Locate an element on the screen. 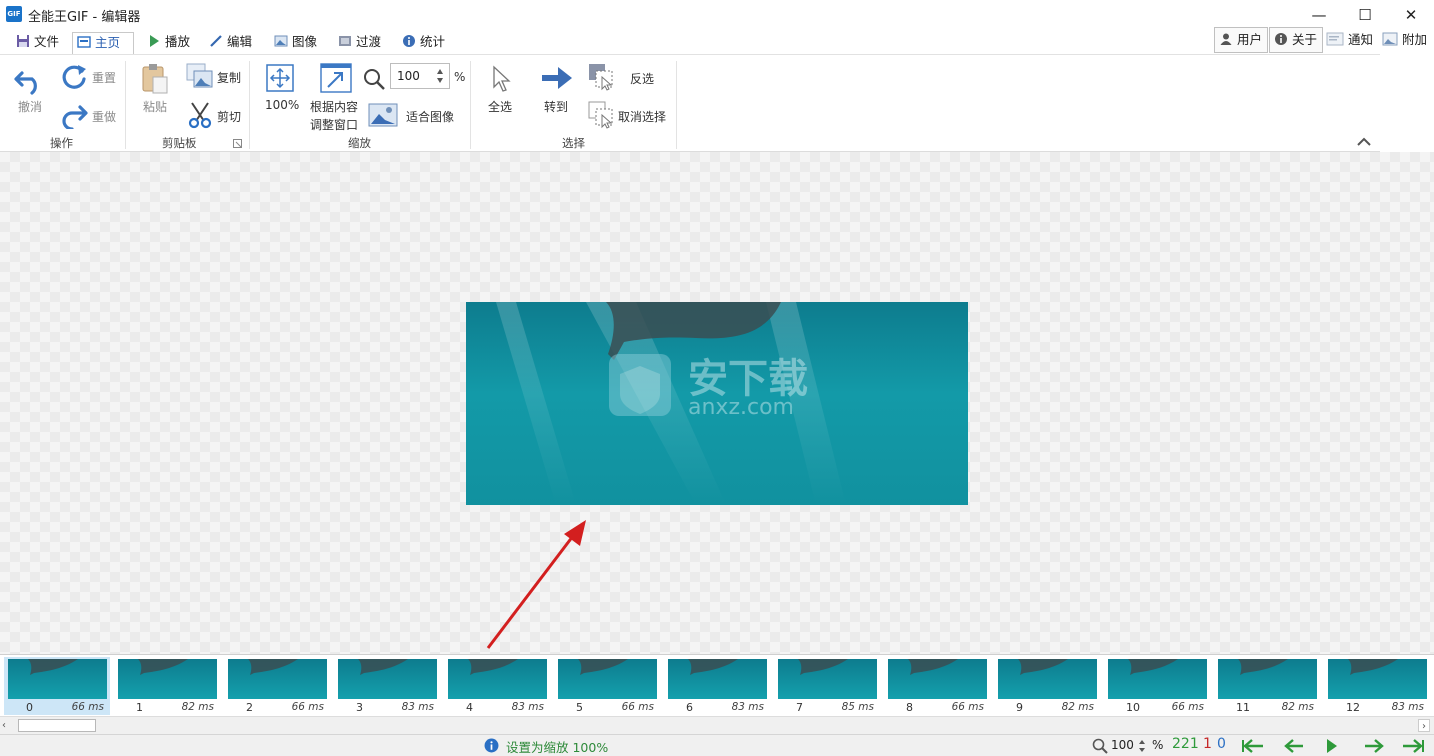  notify-label: 通知 is located at coordinates (1360, 39).